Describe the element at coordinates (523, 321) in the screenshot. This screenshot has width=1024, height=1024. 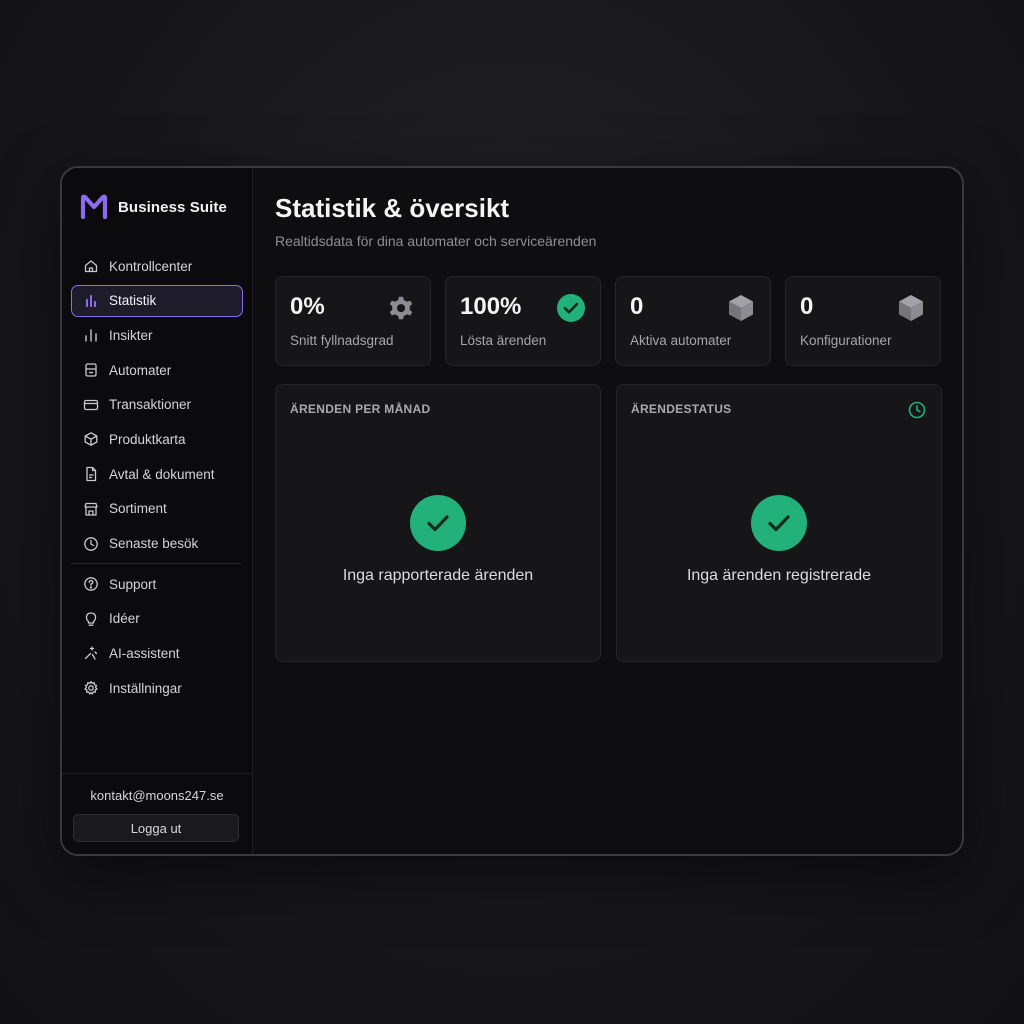
I see `stat-card-losta-arenden: 100% Lösta ärenden` at that location.